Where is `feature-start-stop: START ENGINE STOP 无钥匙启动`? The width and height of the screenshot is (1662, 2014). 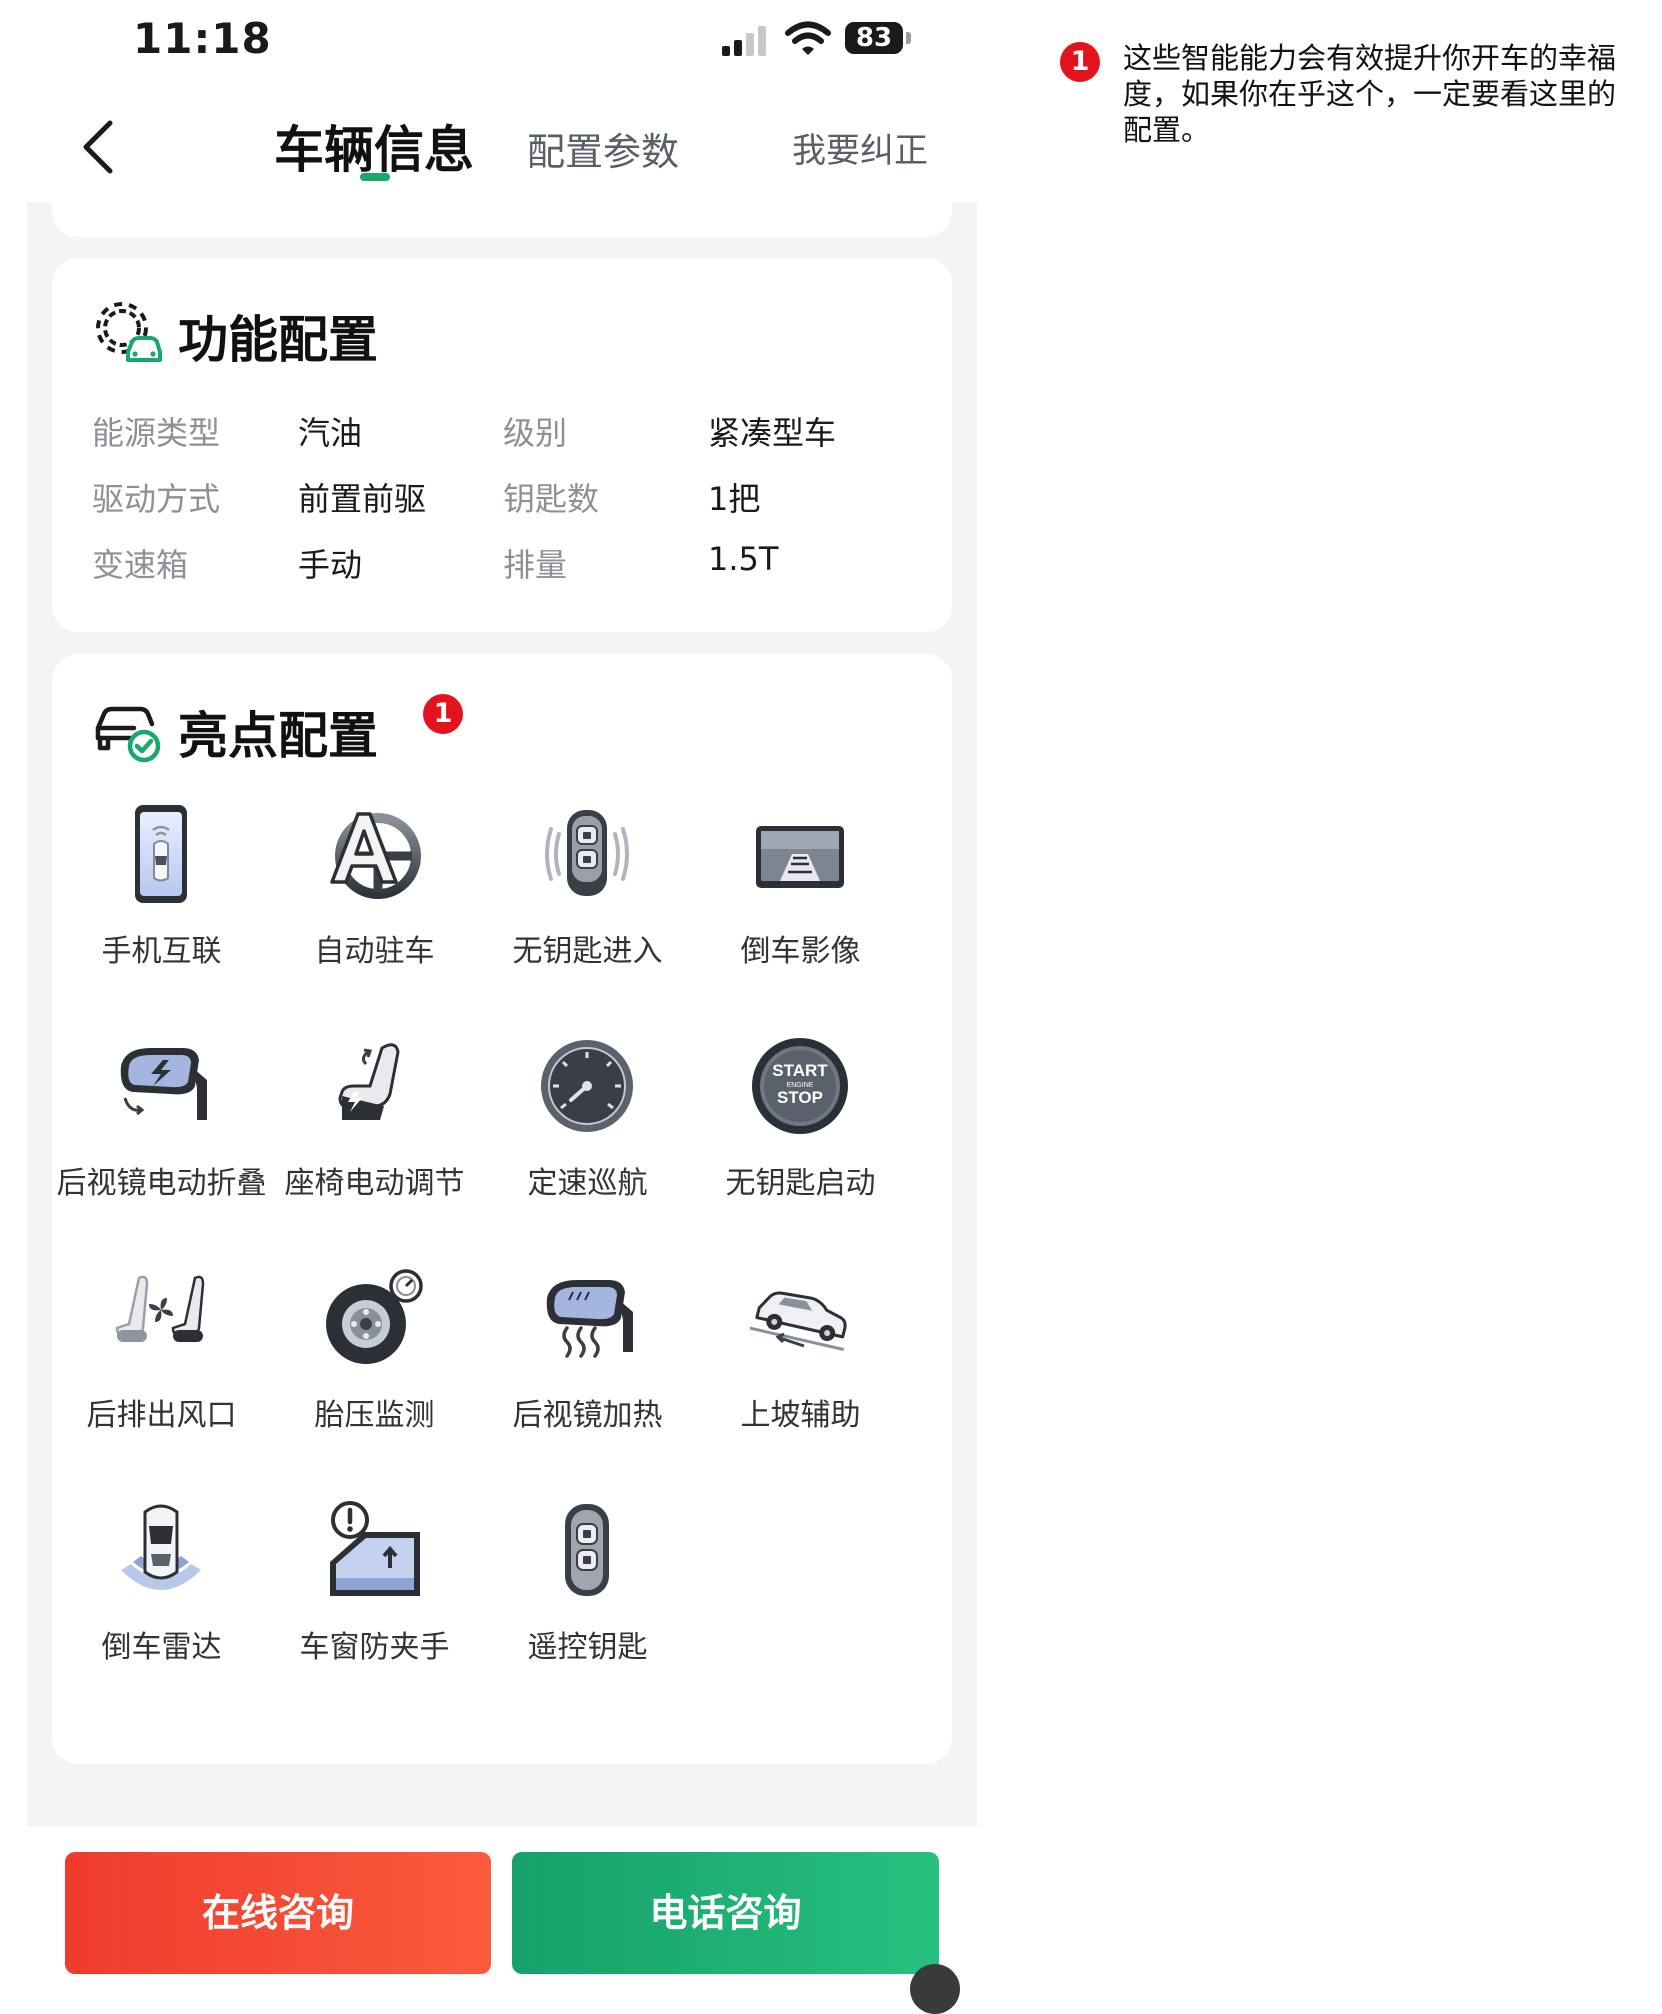 feature-start-stop: START ENGINE STOP 无钥匙启动 is located at coordinates (800, 1146).